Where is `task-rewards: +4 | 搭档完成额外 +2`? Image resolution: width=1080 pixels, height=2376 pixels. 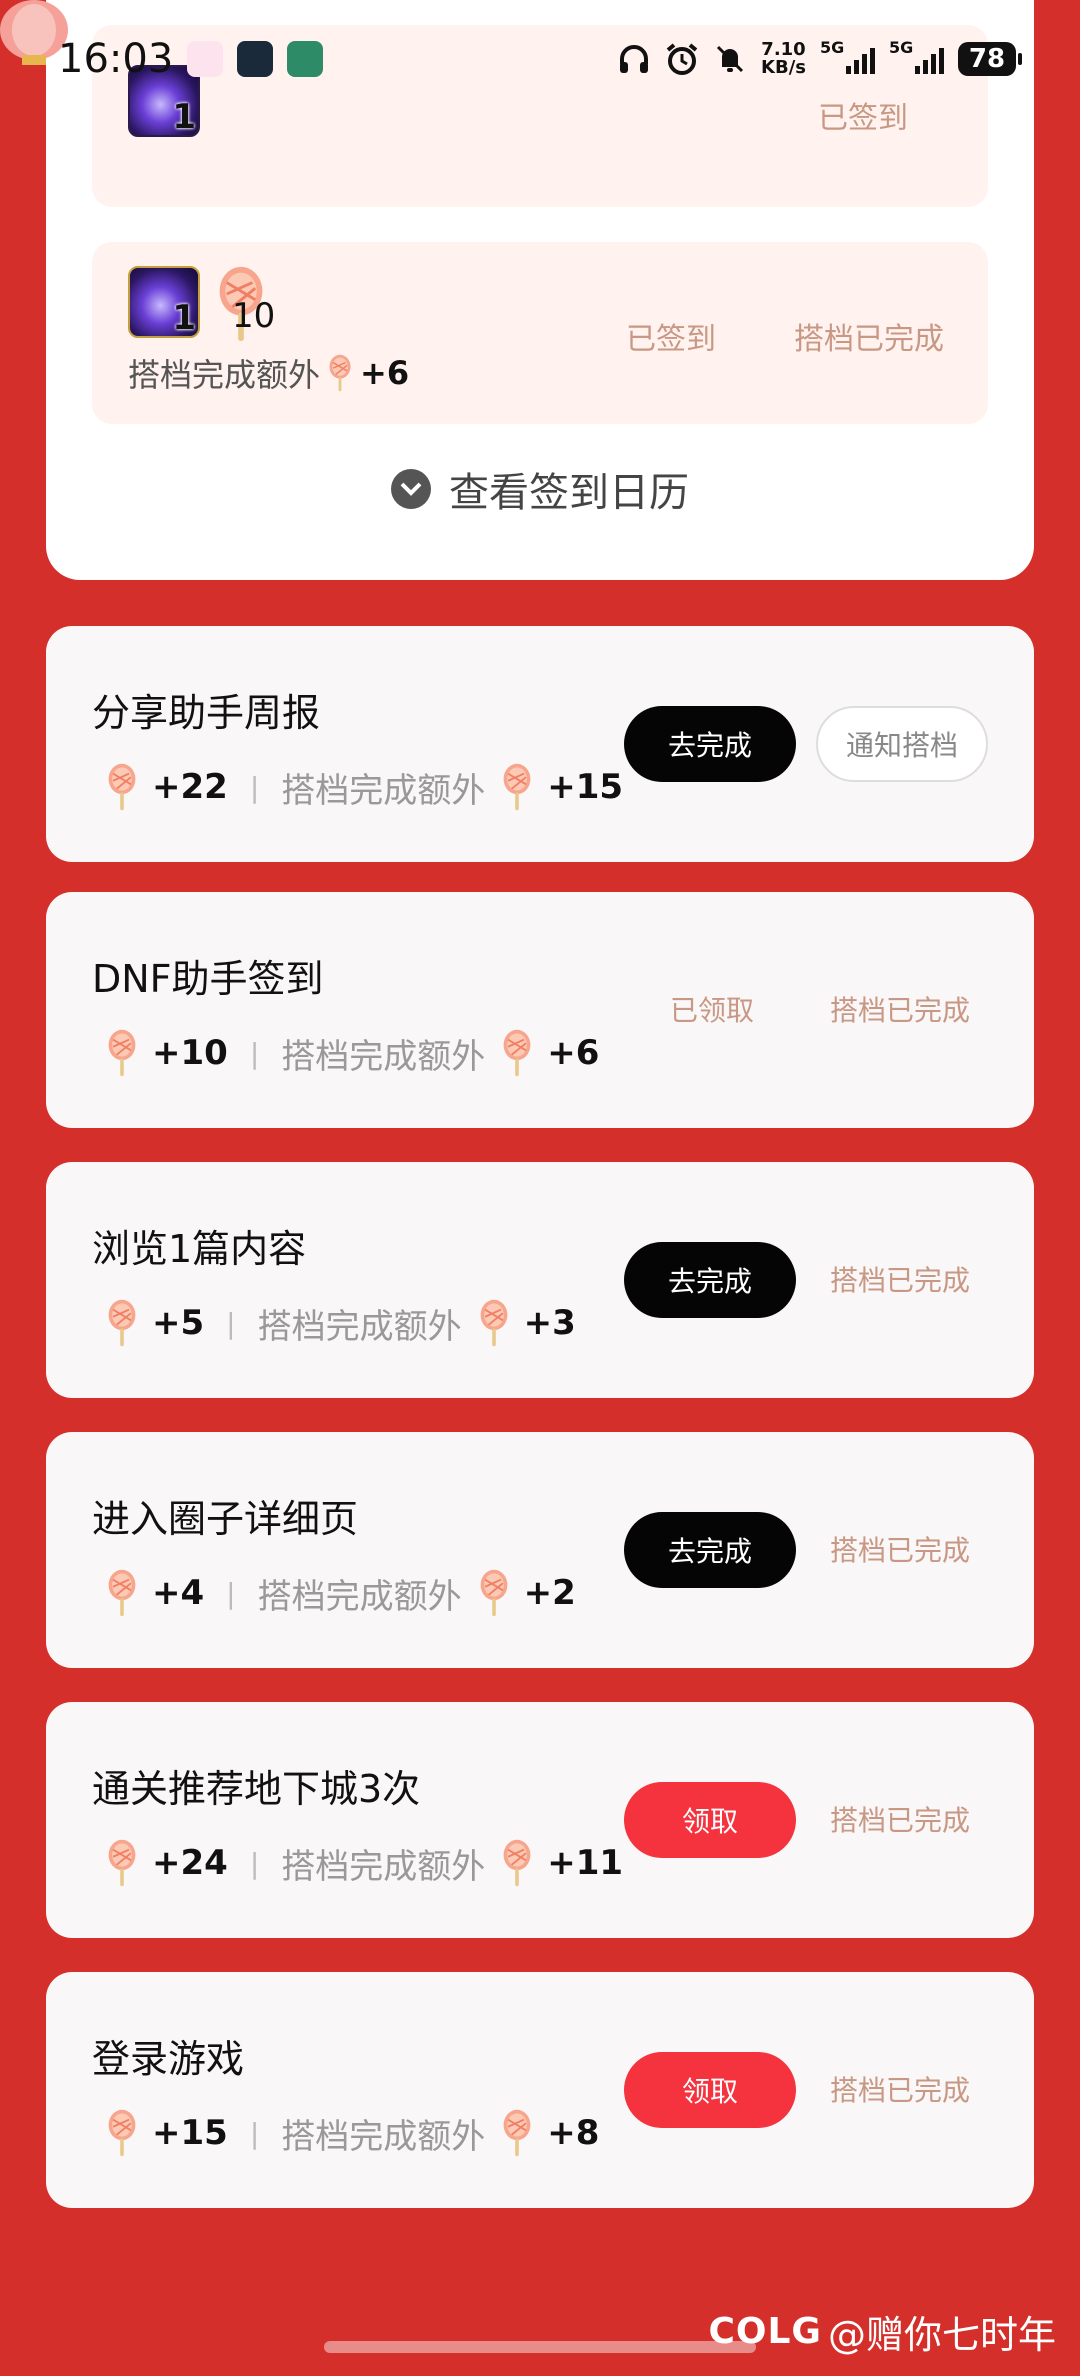
task-rewards: +4 | 搭档完成额外 +2 is located at coordinates (340, 1593).